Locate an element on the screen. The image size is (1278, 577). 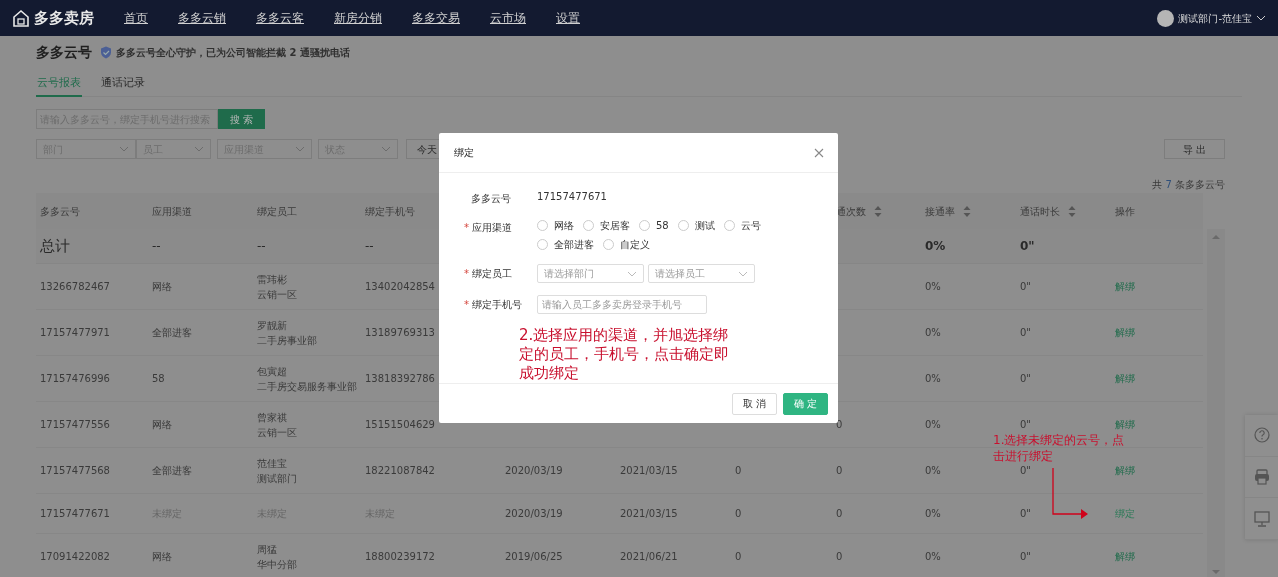
logo-text: 多多卖房 is located at coordinates (64, 18).